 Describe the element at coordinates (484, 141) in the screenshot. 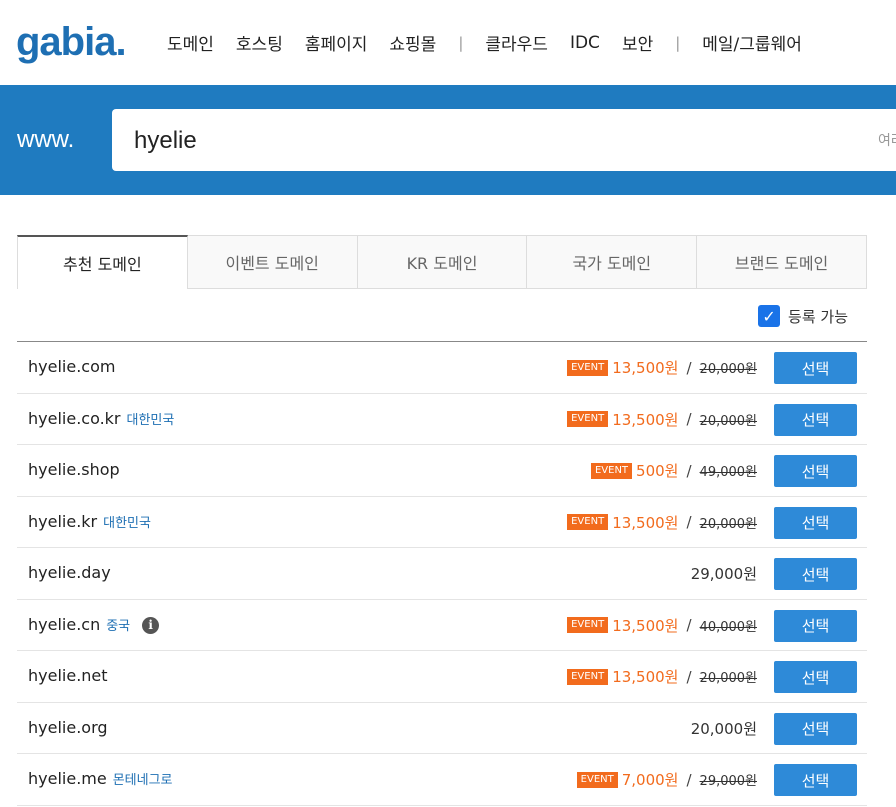

I see `domain-search-input` at that location.